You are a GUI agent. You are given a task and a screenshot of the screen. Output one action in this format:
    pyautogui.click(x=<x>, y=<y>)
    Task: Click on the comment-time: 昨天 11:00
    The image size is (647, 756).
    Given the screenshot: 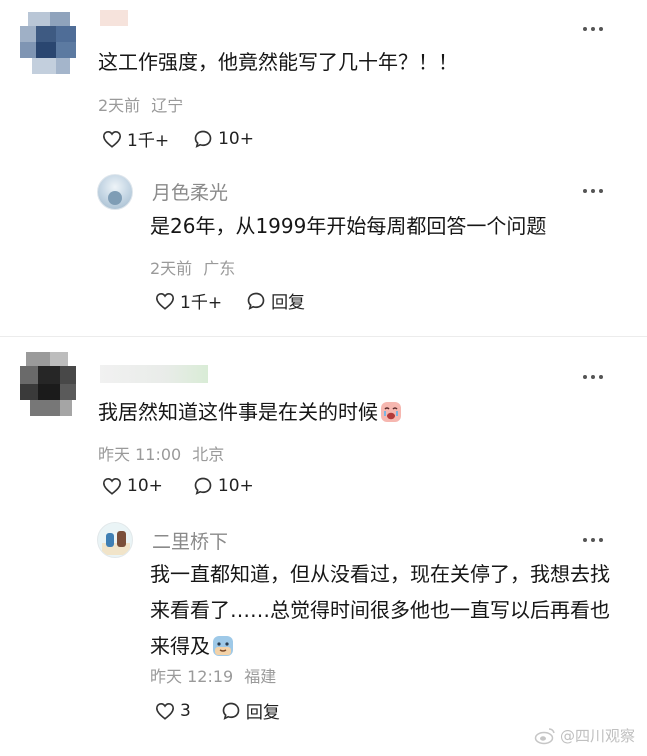 What is the action you would take?
    pyautogui.click(x=140, y=454)
    